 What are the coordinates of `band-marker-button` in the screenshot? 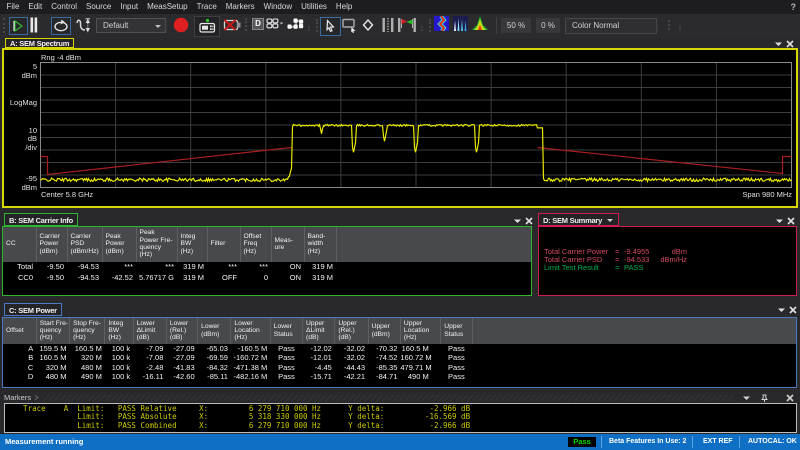 It's located at (407, 27).